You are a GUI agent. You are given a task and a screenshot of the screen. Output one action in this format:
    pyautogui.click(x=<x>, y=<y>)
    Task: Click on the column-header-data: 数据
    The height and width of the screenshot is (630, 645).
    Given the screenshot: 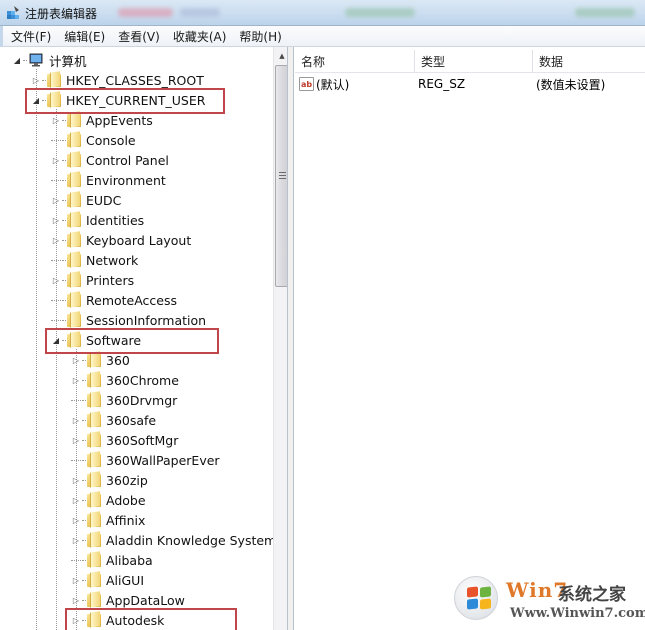 What is the action you would take?
    pyautogui.click(x=589, y=61)
    